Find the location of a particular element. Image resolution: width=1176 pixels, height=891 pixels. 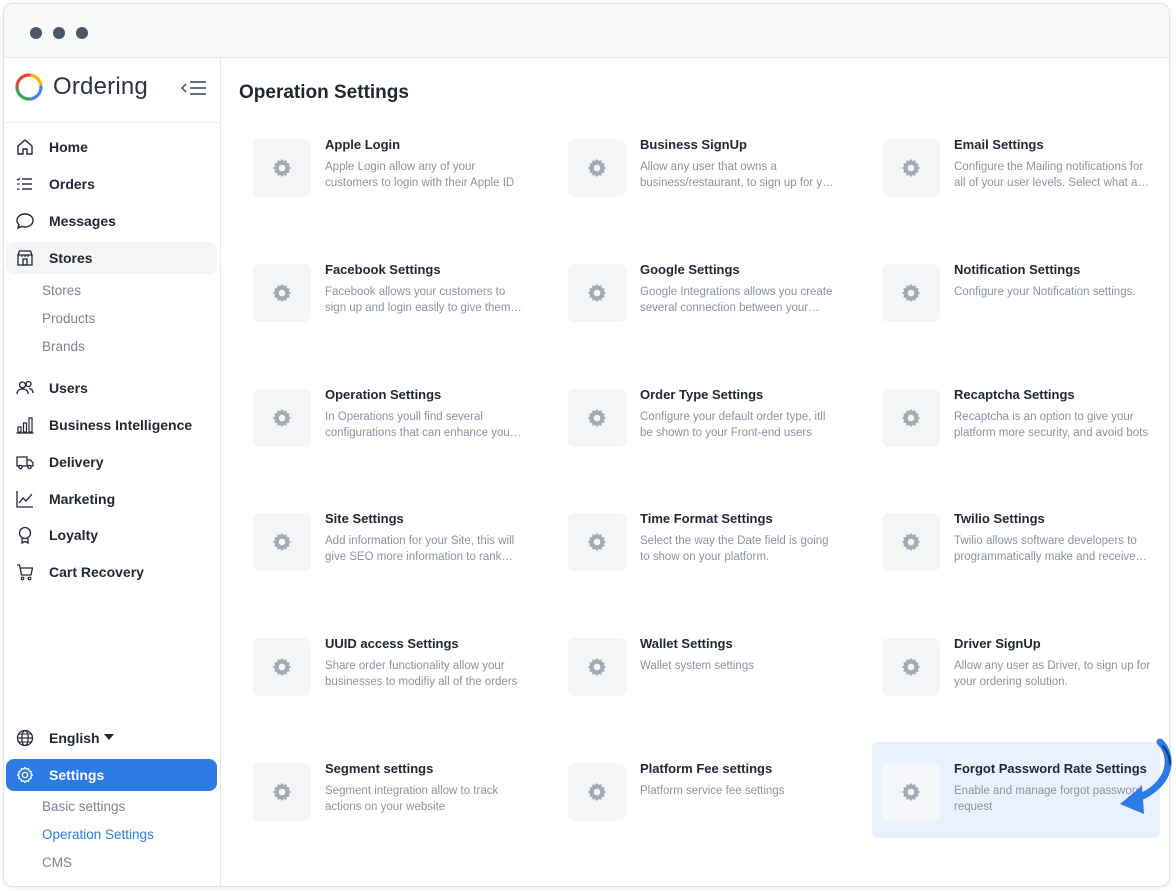

settings-card-description: Configure your Notification settings. is located at coordinates (1045, 292).